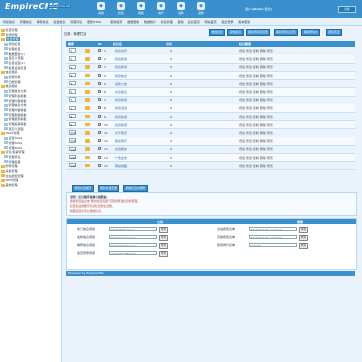 The width and height of the screenshot is (362, 362). I want to click on toolbar-button: 复制栏目, so click(235, 32).